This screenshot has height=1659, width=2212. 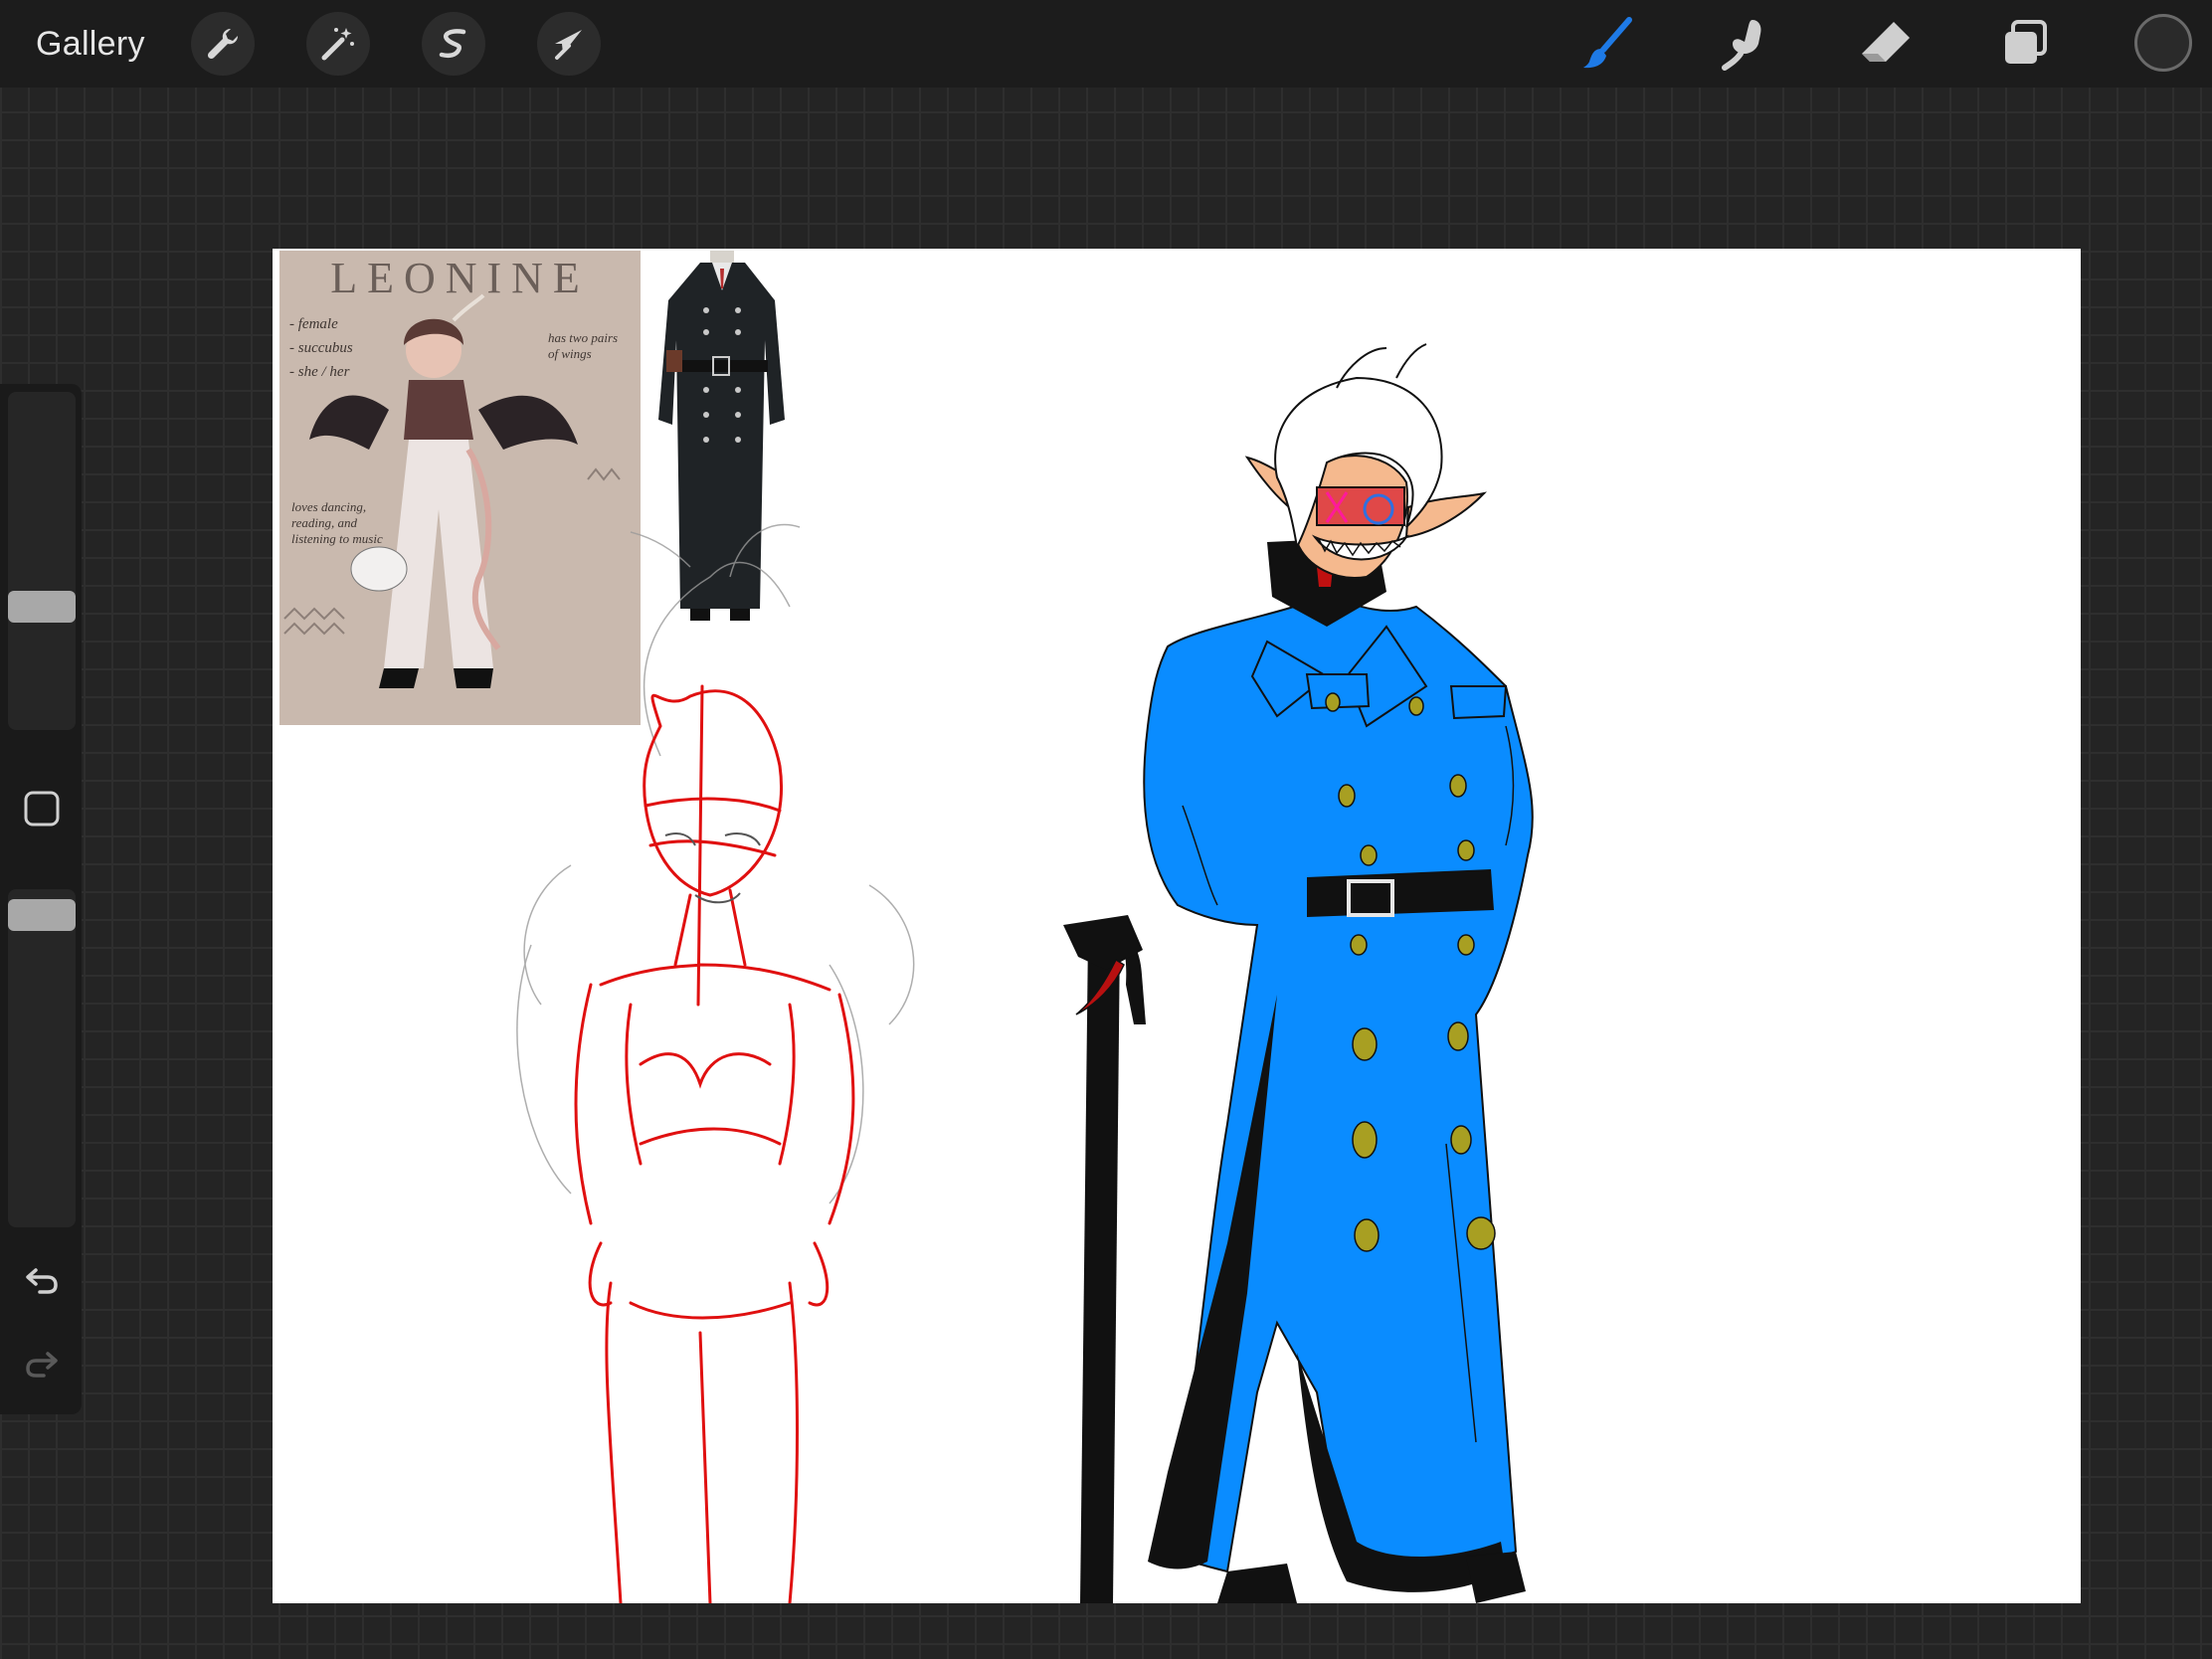 I want to click on color-well, so click(x=2163, y=43).